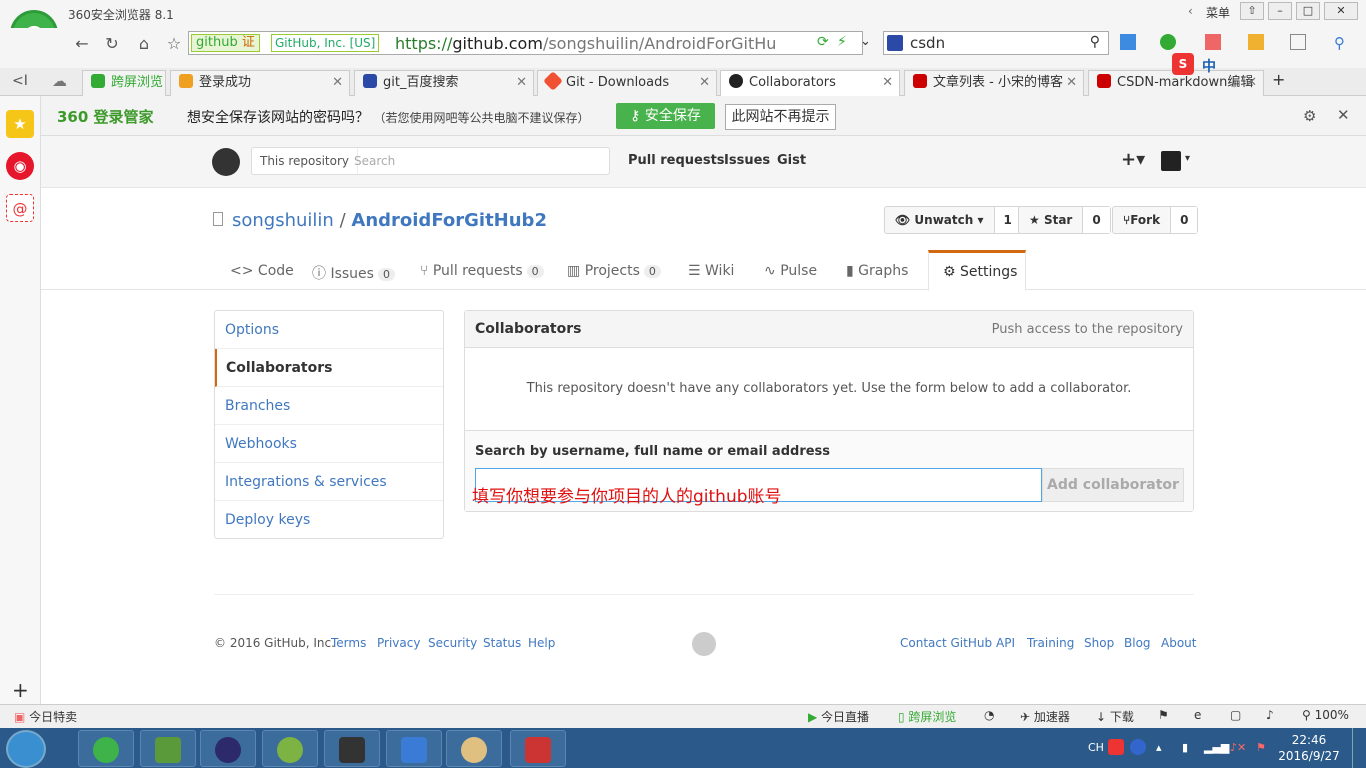  What do you see at coordinates (1064, 220) in the screenshot?
I see `star-button: ★ Star 0` at bounding box center [1064, 220].